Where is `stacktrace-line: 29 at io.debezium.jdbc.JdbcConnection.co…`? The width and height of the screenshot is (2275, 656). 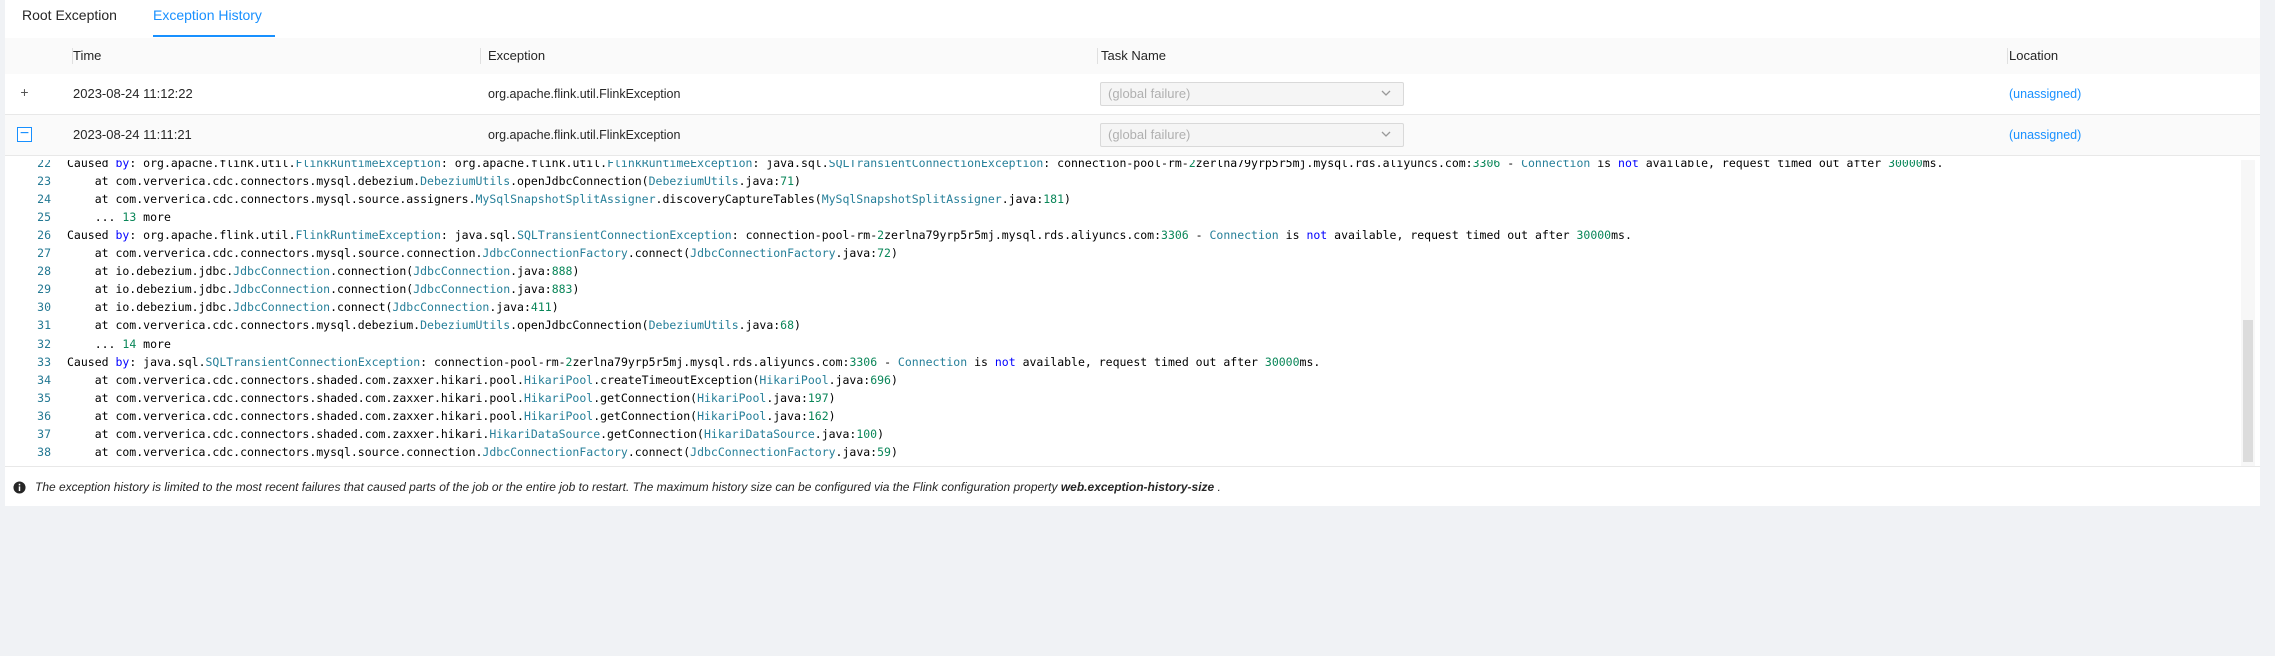 stacktrace-line: 29 at io.debezium.jdbc.JdbcConnection.co… is located at coordinates (292, 289).